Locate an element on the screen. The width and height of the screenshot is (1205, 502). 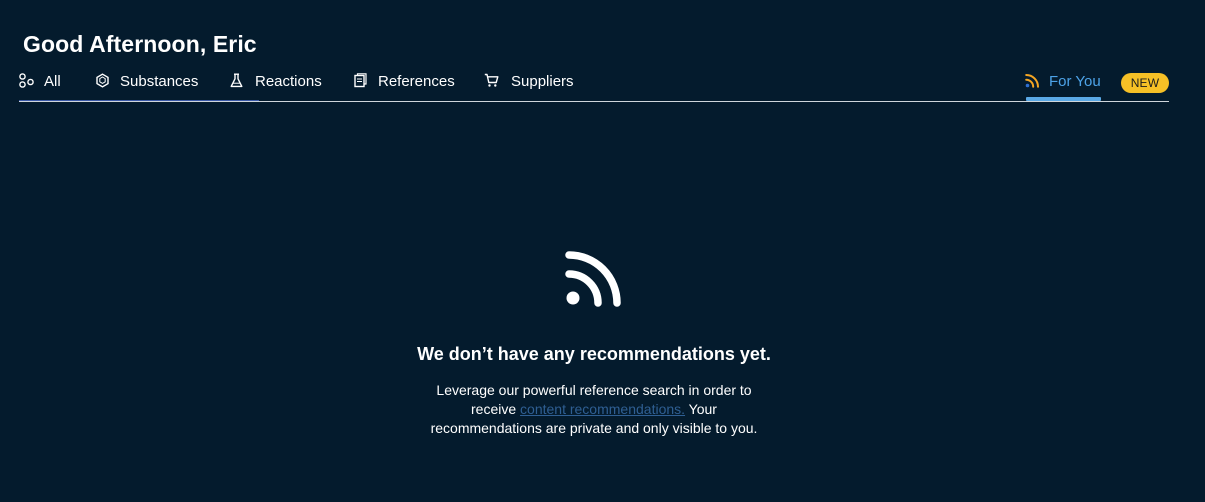
cart-icon is located at coordinates (491, 80).